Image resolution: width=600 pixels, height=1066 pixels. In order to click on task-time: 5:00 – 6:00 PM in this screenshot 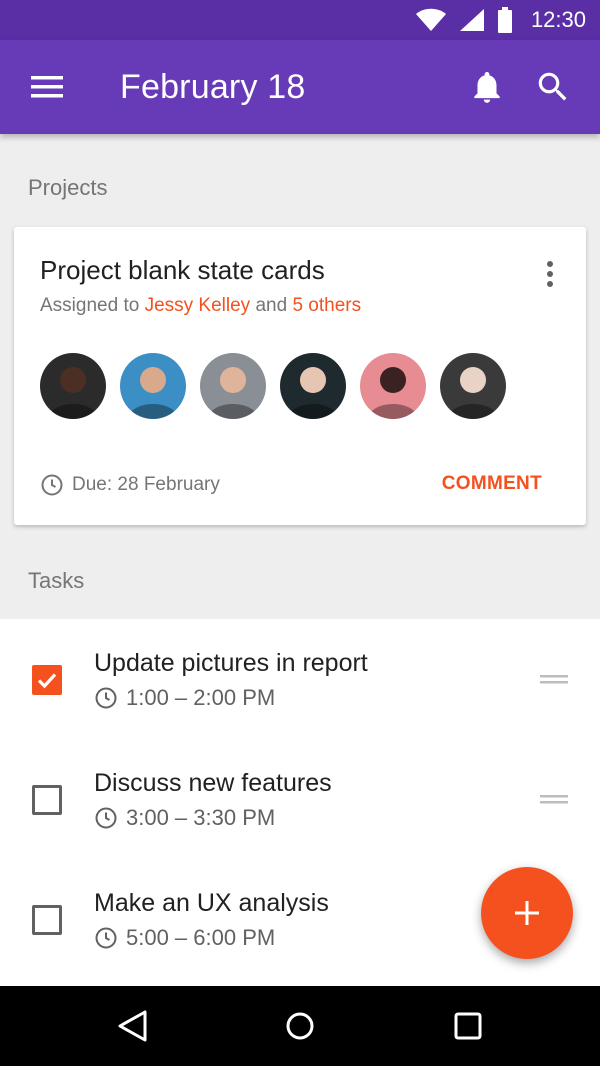, I will do `click(184, 938)`.